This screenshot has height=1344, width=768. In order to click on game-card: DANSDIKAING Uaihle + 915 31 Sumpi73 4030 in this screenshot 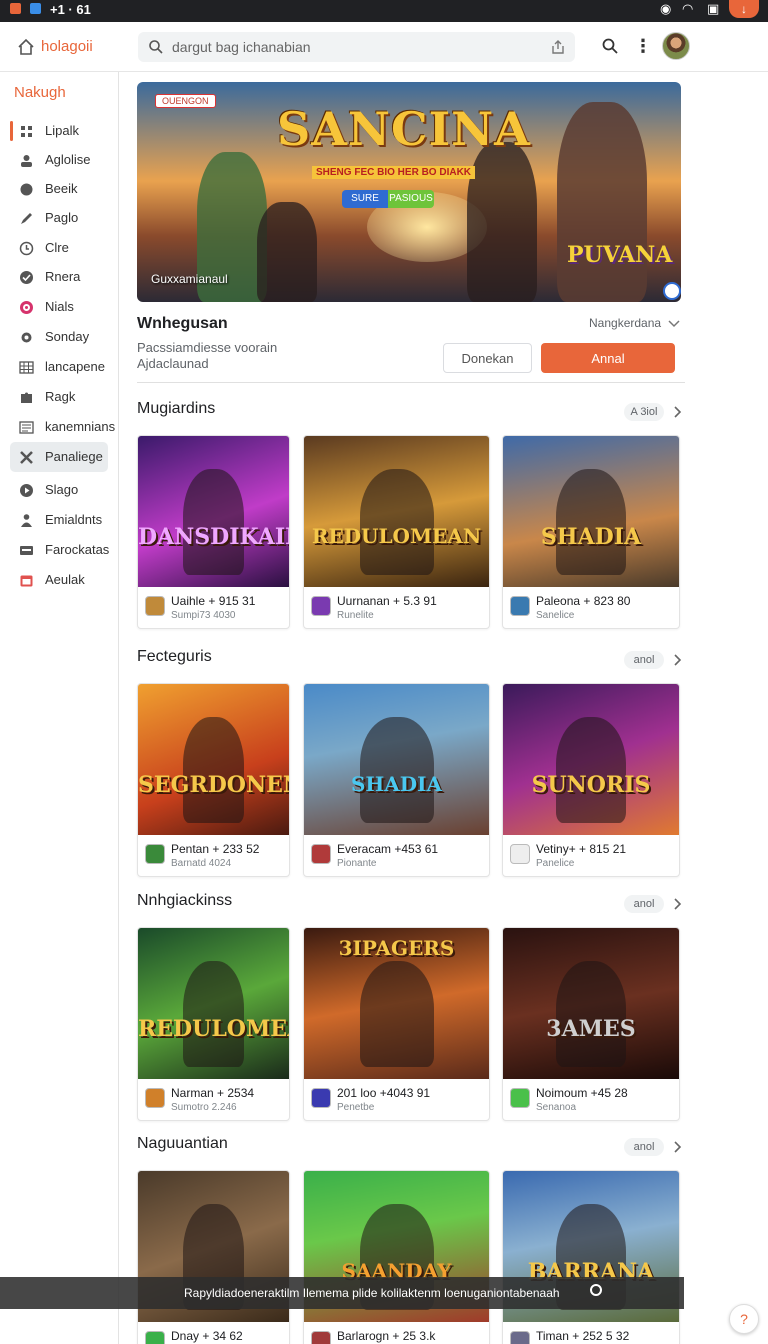, I will do `click(213, 532)`.